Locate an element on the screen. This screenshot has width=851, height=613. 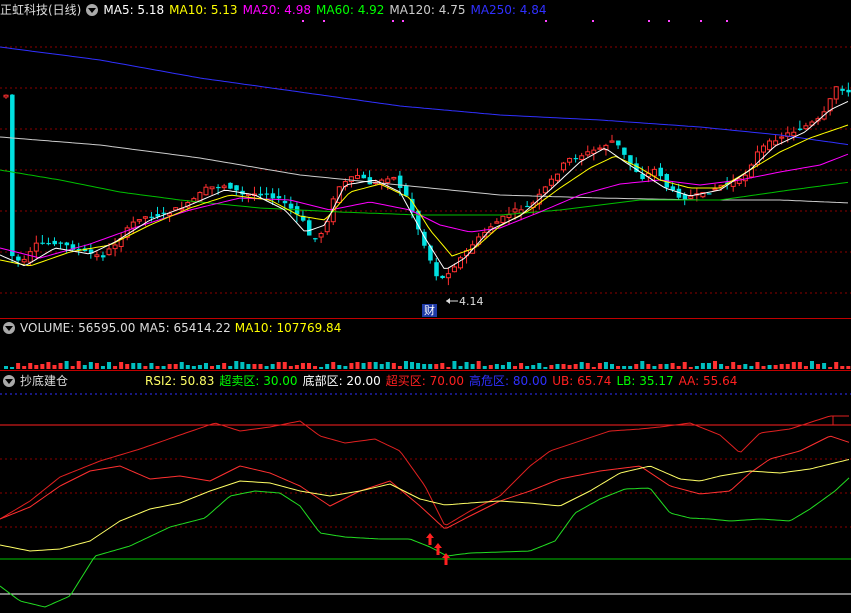
ma-legend-item-5: MA250: 4.84 is located at coordinates (508, 10).